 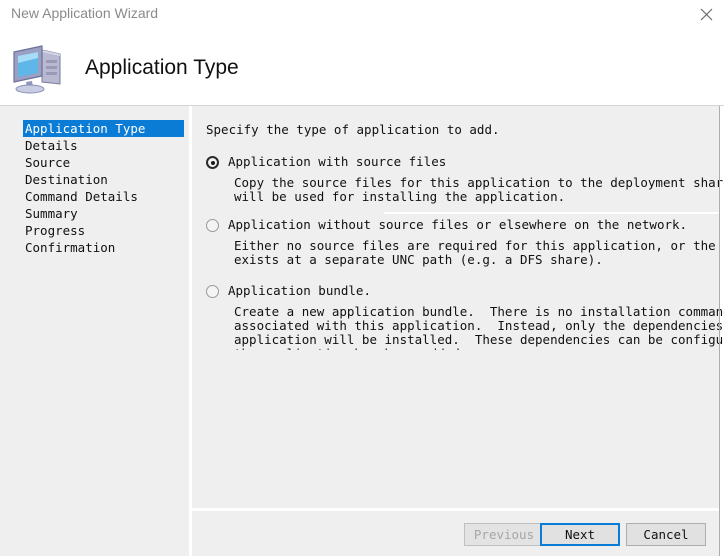 I want to click on option-description-line-4: the application has been added., so click(x=350, y=348).